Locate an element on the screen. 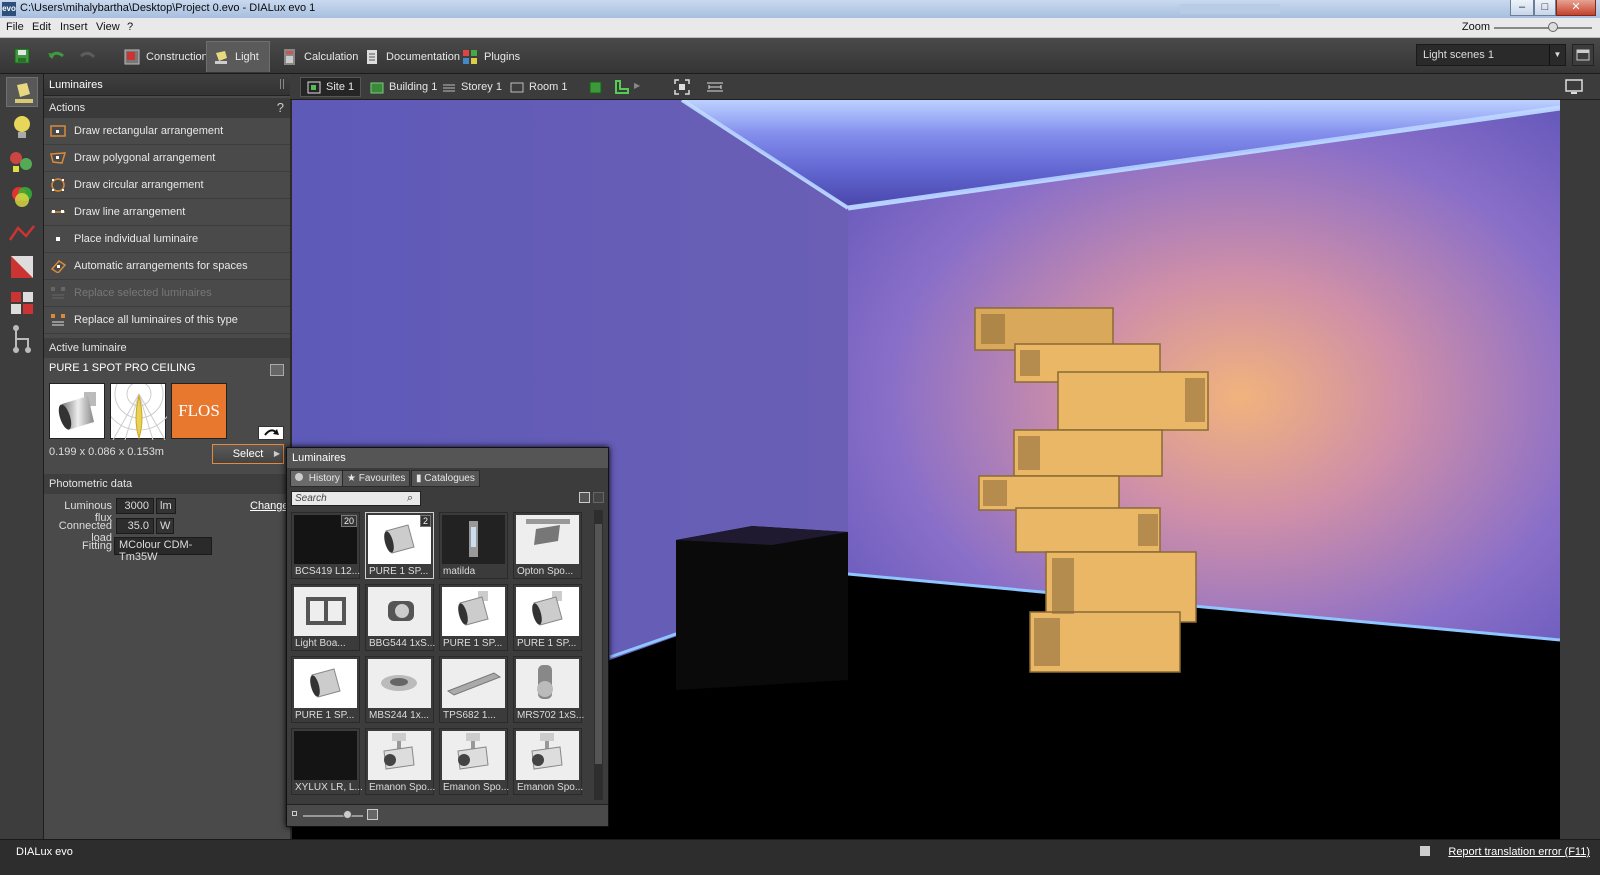 Image resolution: width=1600 pixels, height=875 pixels. action-label: Place individual luminaire is located at coordinates (136, 239).